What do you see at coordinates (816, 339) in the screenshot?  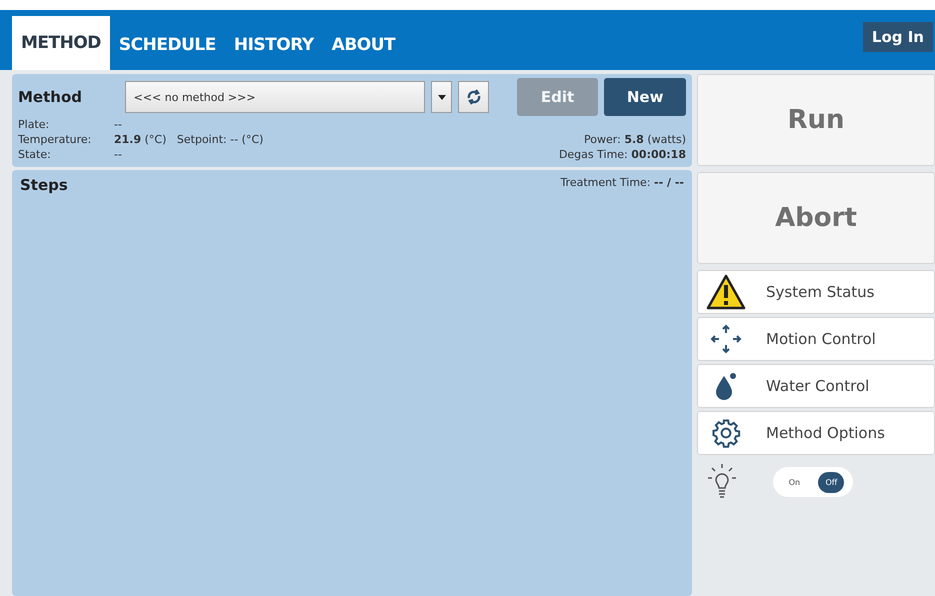 I see `menu-item: Motion Control` at bounding box center [816, 339].